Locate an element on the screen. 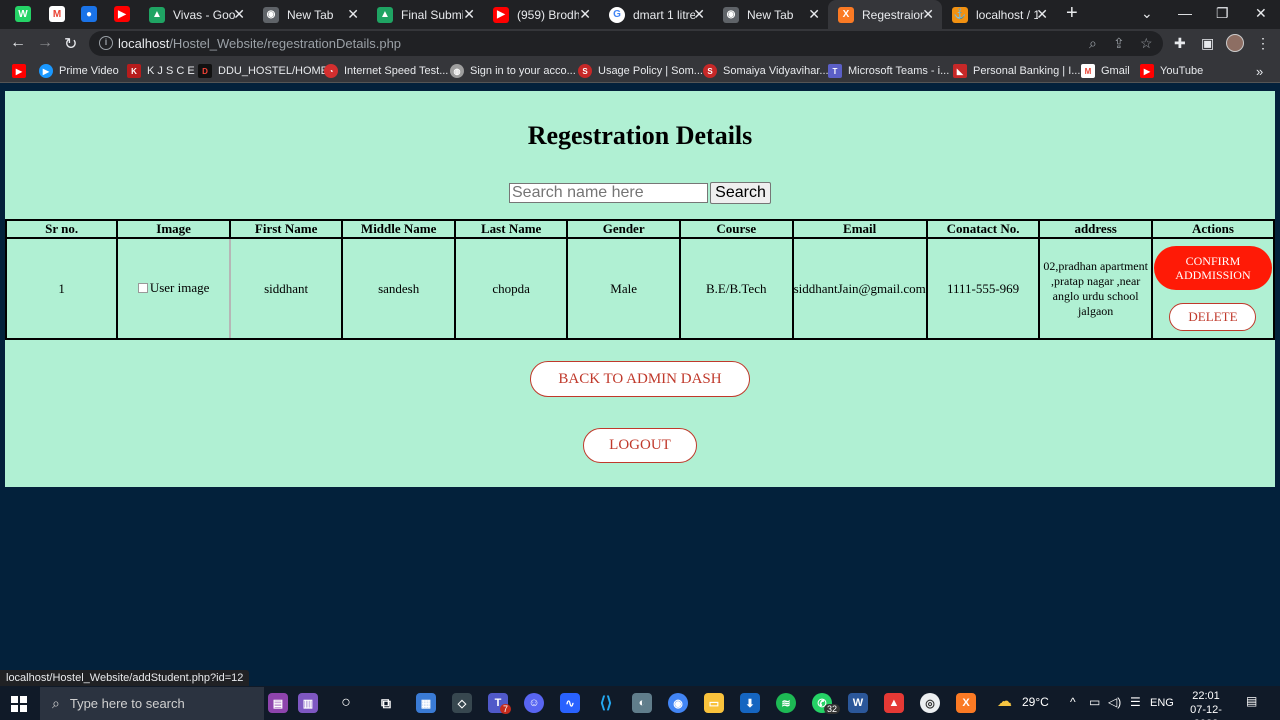  contacts-pinned-tab-icon: ● is located at coordinates (89, 14).